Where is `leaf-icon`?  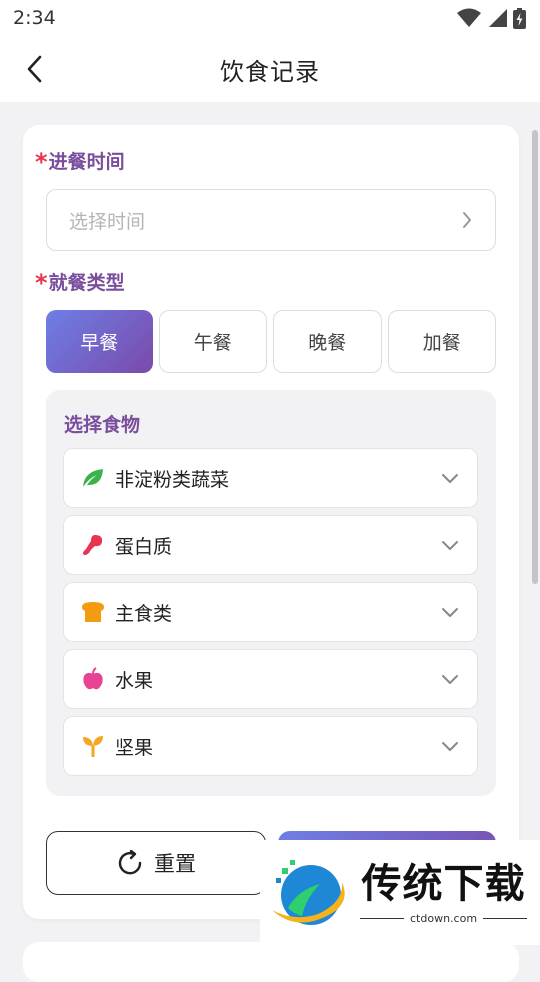
leaf-icon is located at coordinates (93, 478).